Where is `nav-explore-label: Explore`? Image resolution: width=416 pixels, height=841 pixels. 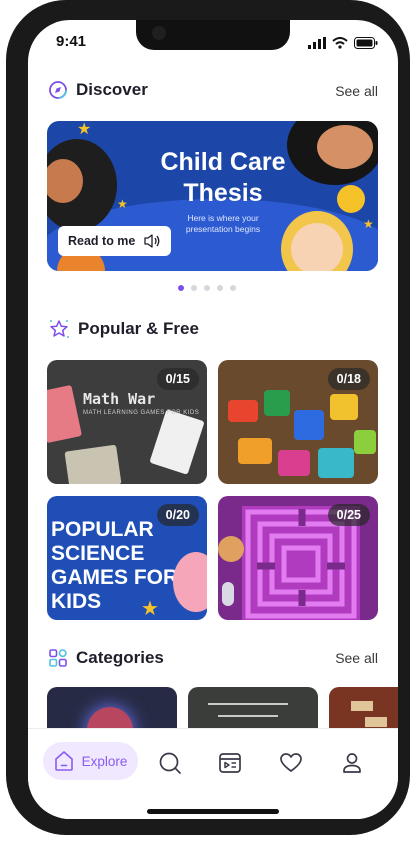 nav-explore-label: Explore is located at coordinates (104, 761).